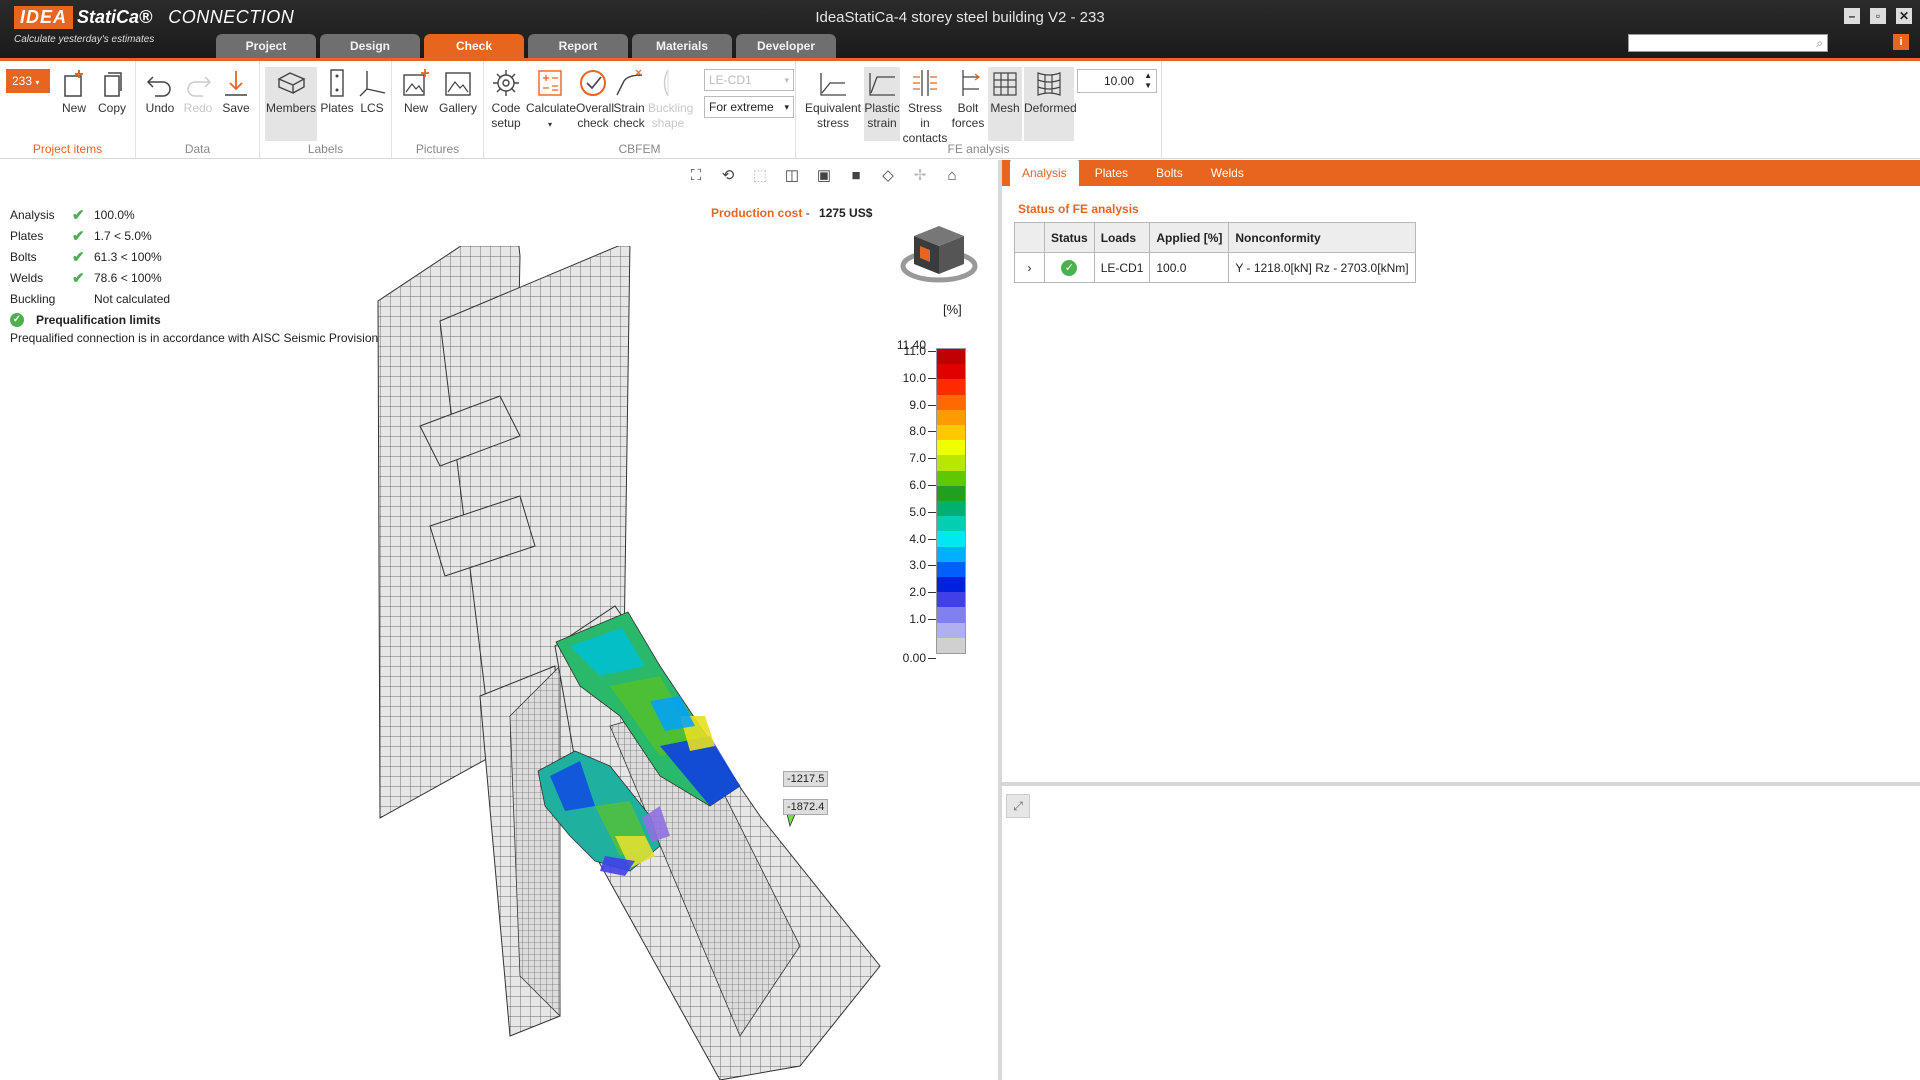 Image resolution: width=1920 pixels, height=1080 pixels. I want to click on strain-check-button: Strain check, so click(629, 99).